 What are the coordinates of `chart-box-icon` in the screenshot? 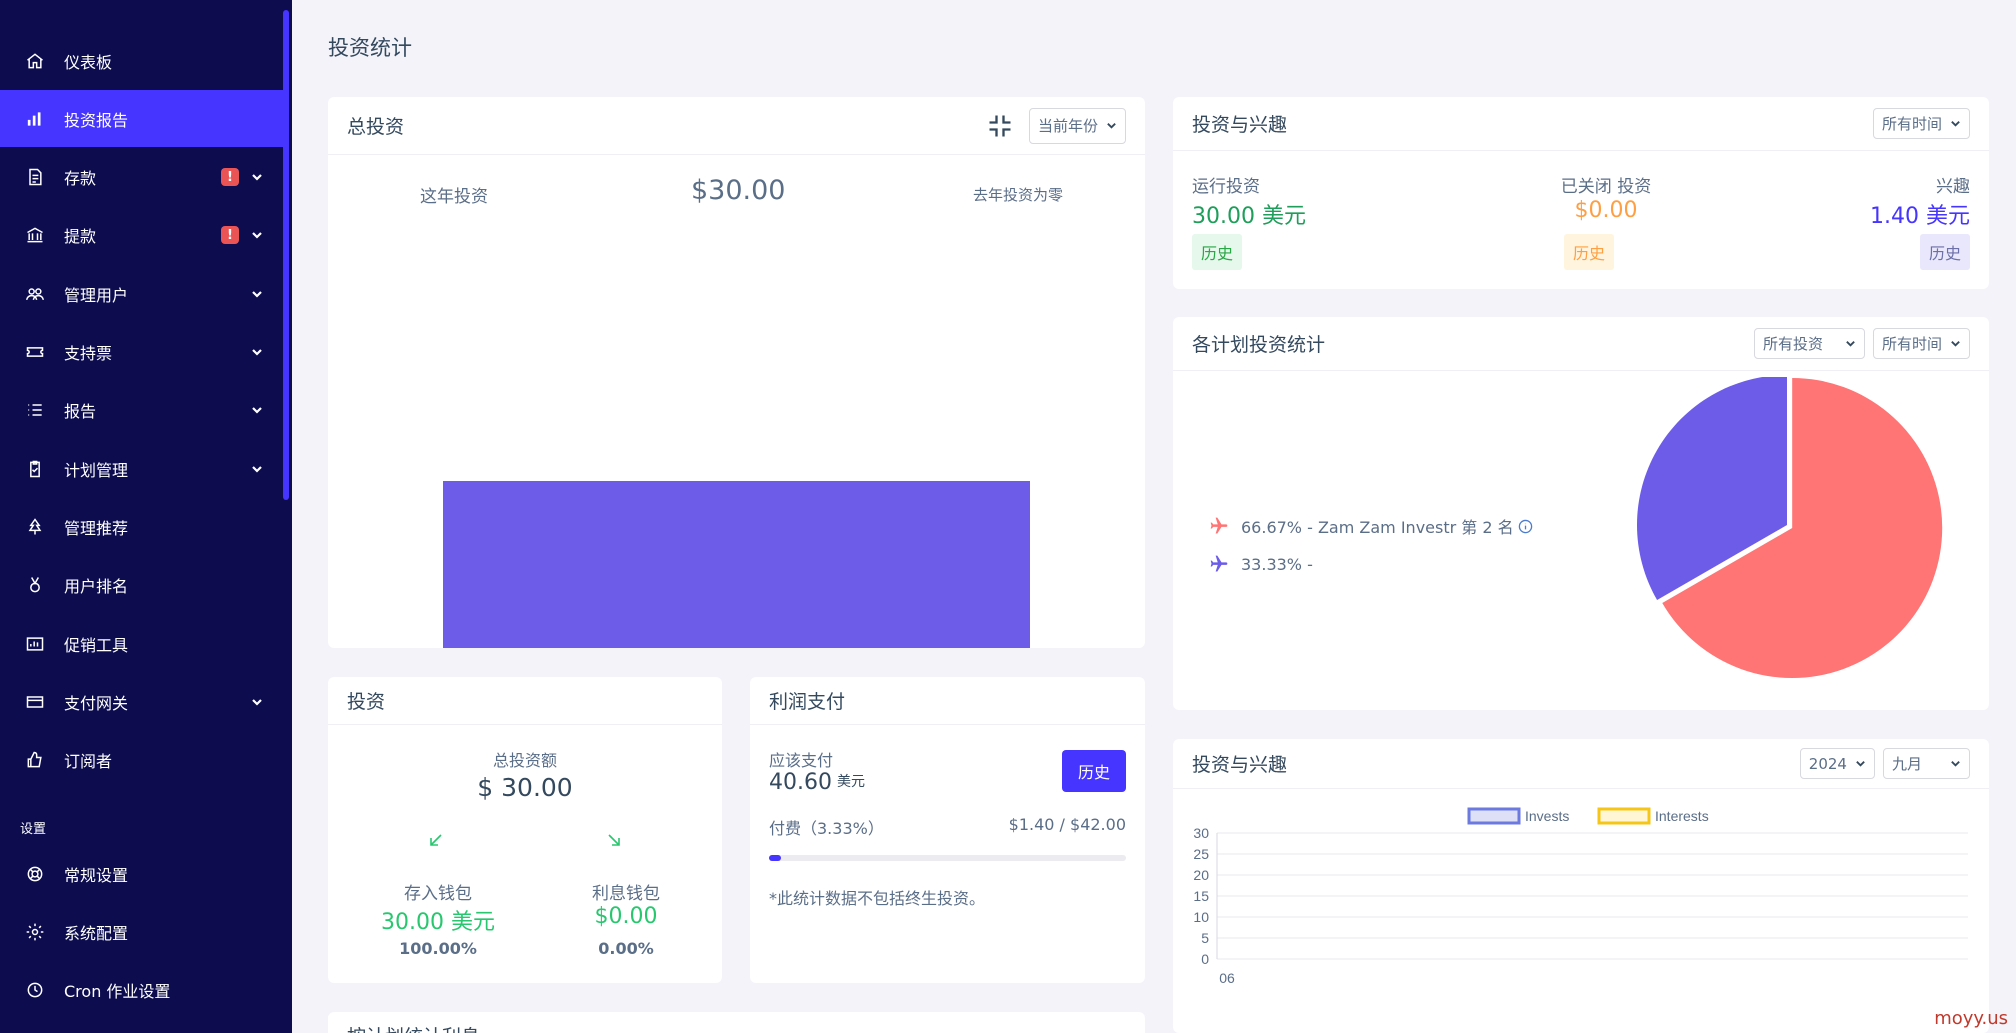 It's located at (35, 644).